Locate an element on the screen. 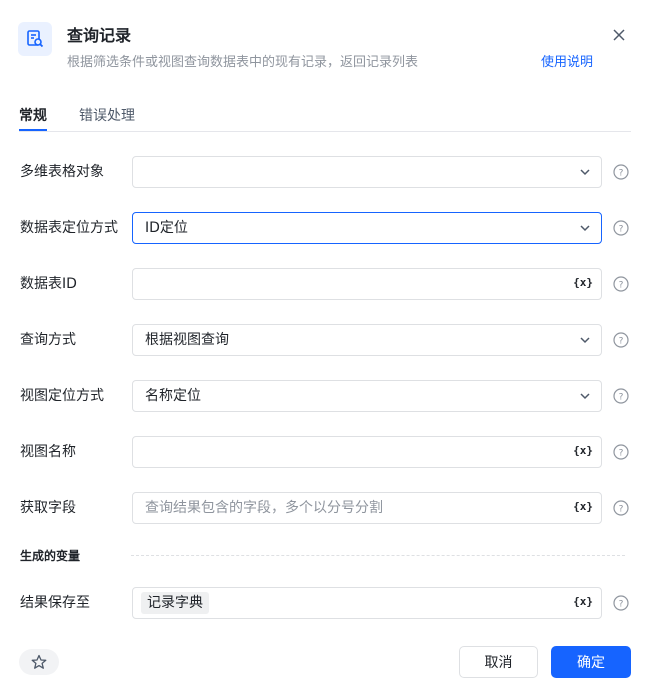  field-label: 数据表ID is located at coordinates (48, 284).